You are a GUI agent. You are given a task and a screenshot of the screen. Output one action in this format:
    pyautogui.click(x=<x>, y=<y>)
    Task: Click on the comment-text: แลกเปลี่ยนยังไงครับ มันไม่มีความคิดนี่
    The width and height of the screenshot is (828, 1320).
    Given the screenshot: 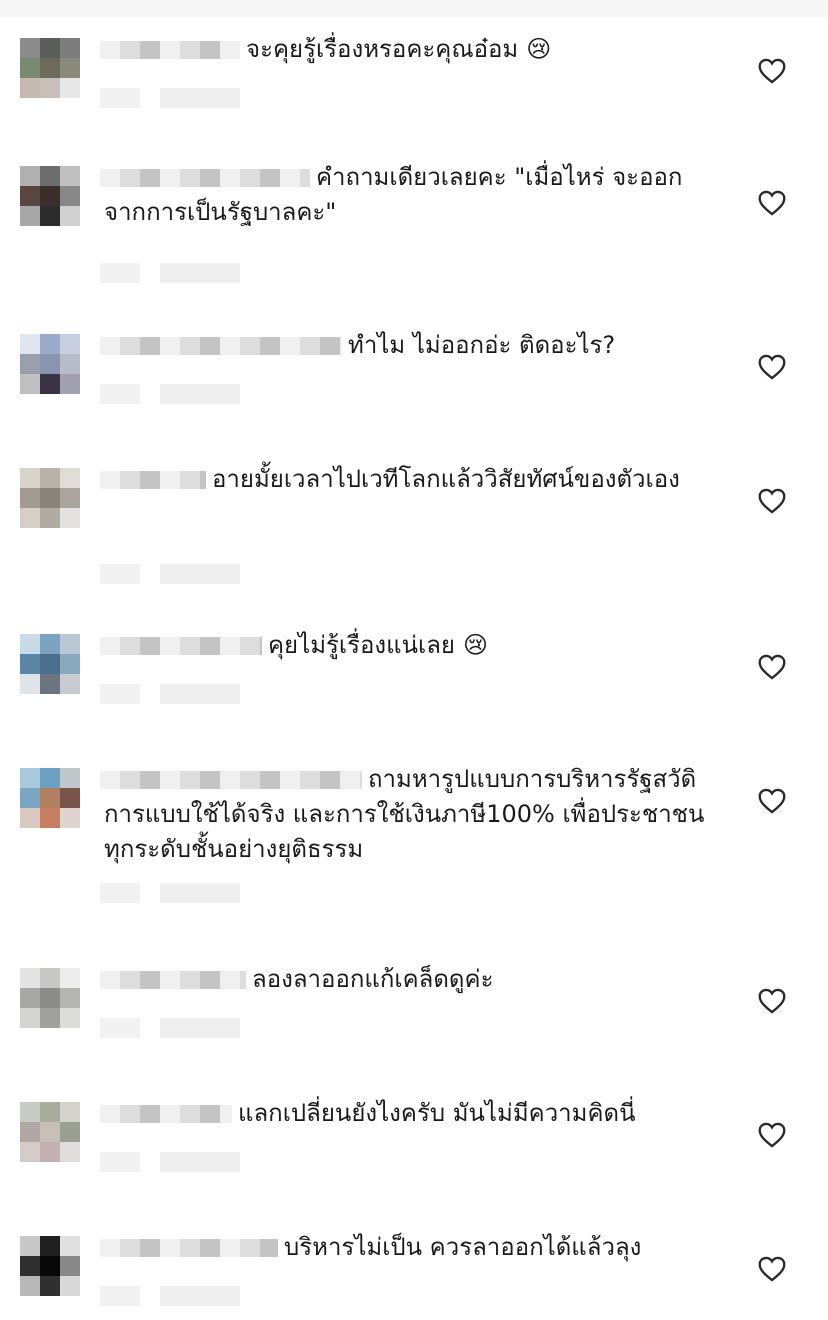 What is the action you would take?
    pyautogui.click(x=419, y=1113)
    